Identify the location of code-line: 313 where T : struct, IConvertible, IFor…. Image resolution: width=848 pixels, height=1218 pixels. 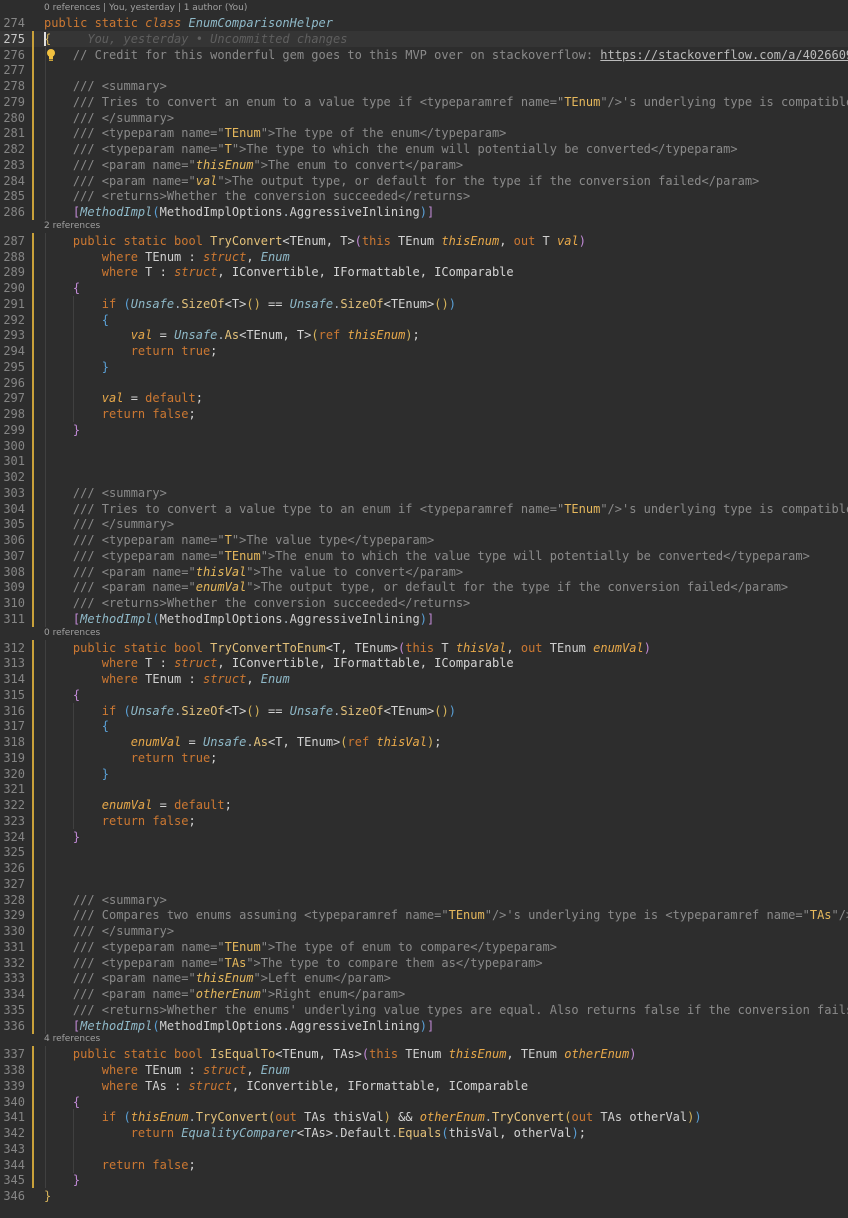
(424, 663).